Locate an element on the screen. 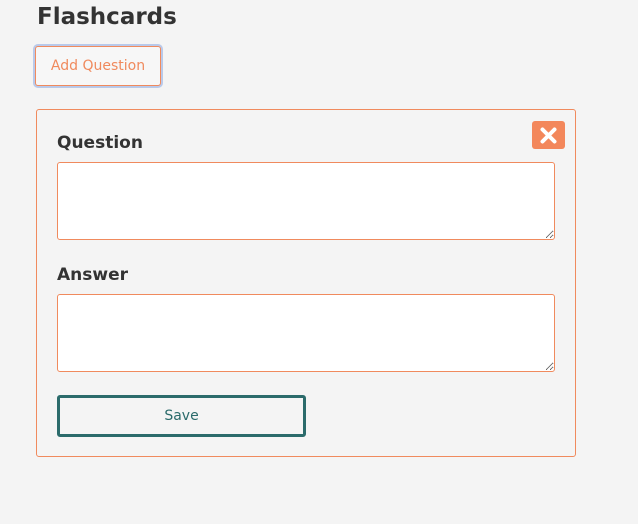  question-label: Question is located at coordinates (100, 143).